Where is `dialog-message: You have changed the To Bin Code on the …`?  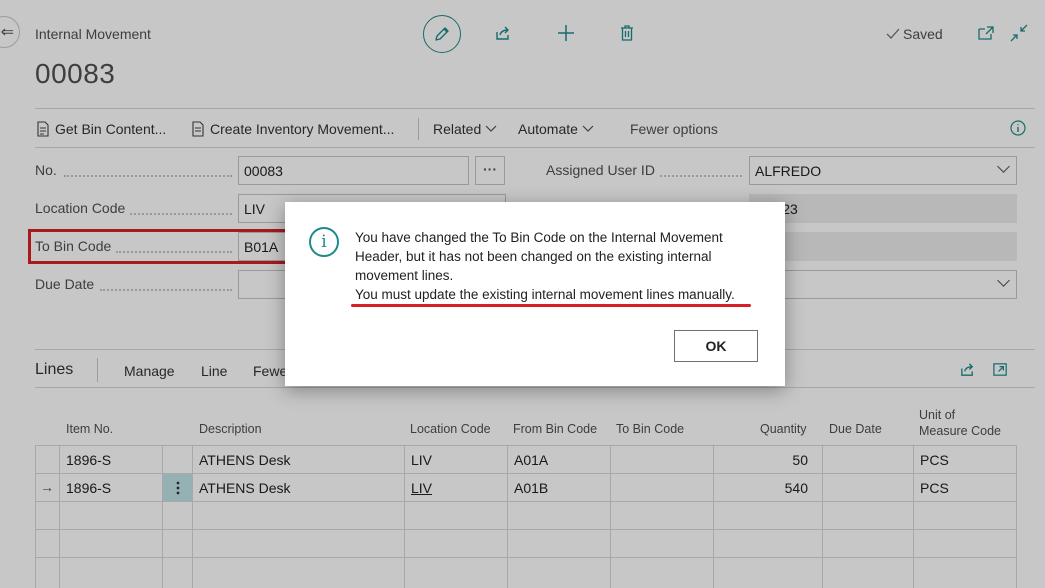 dialog-message: You have changed the To Bin Code on the … is located at coordinates (560, 266).